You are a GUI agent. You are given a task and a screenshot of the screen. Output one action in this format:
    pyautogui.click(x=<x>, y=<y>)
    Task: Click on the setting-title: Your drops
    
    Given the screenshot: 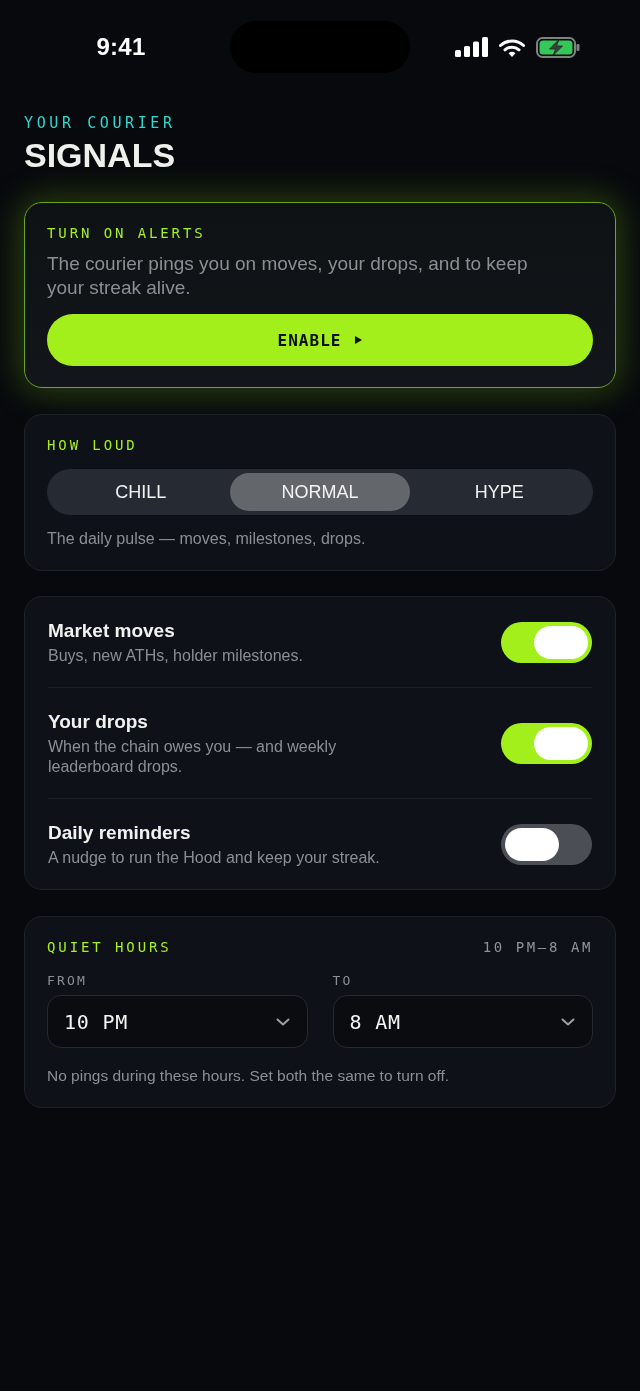 What is the action you would take?
    pyautogui.click(x=98, y=722)
    